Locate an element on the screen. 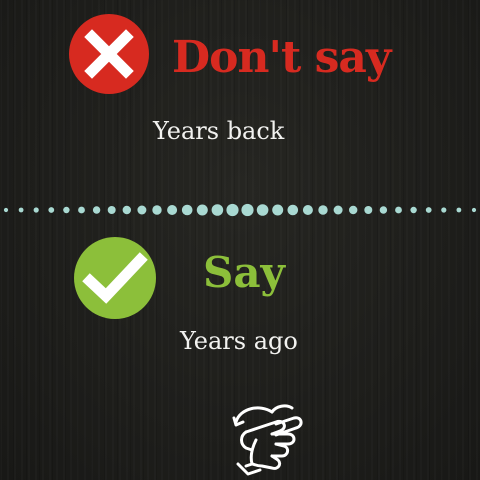 This screenshot has height=480, width=480. dotted-divider is located at coordinates (240, 210).